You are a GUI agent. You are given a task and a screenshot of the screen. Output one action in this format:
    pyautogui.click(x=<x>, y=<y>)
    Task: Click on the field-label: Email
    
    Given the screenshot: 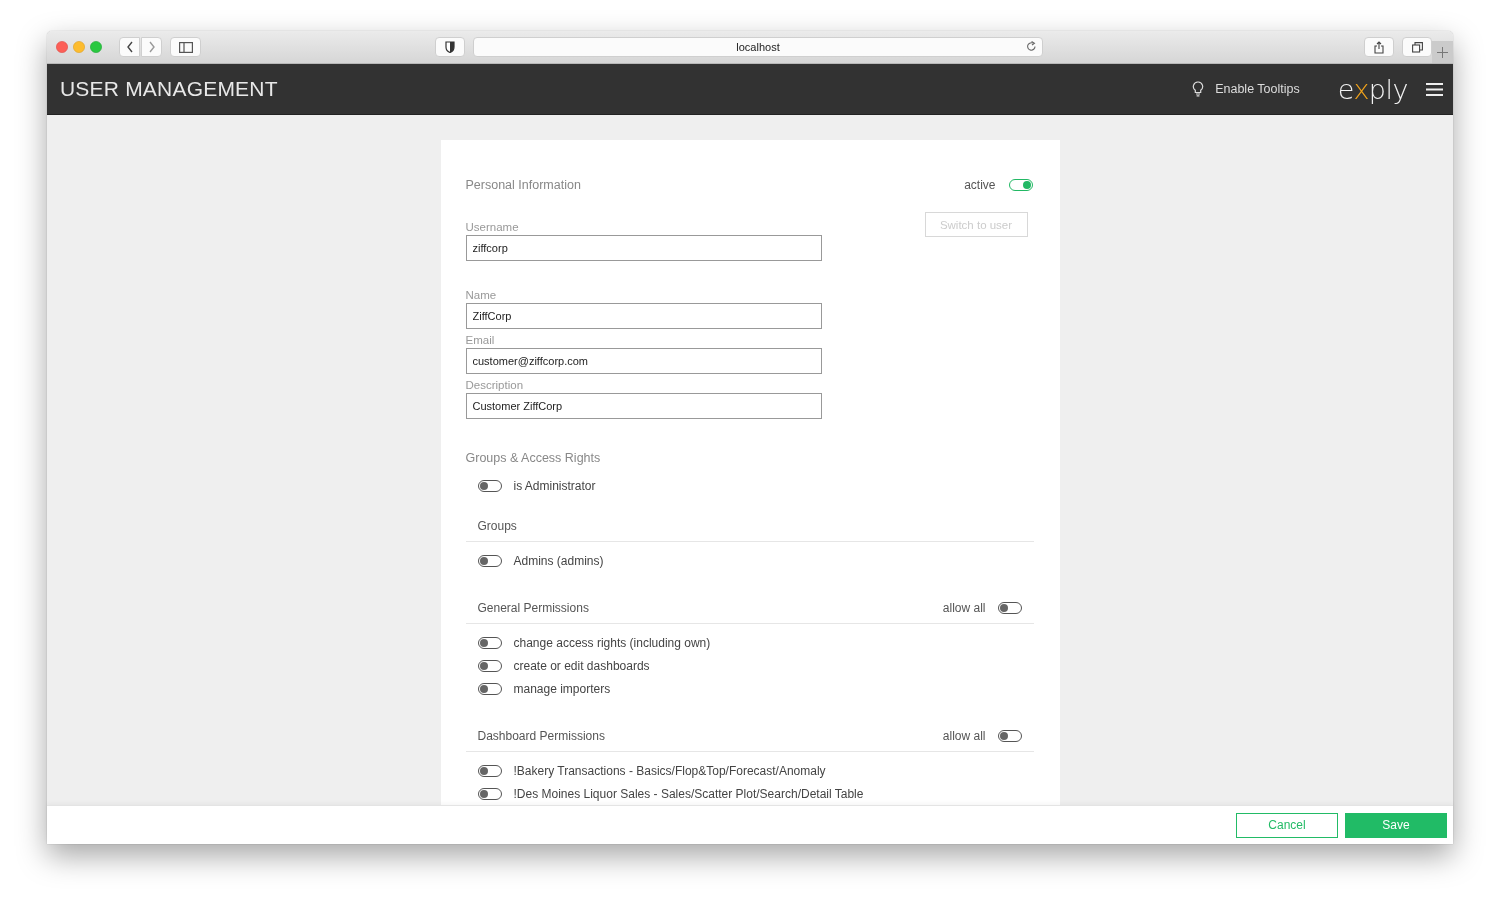 What is the action you would take?
    pyautogui.click(x=480, y=340)
    